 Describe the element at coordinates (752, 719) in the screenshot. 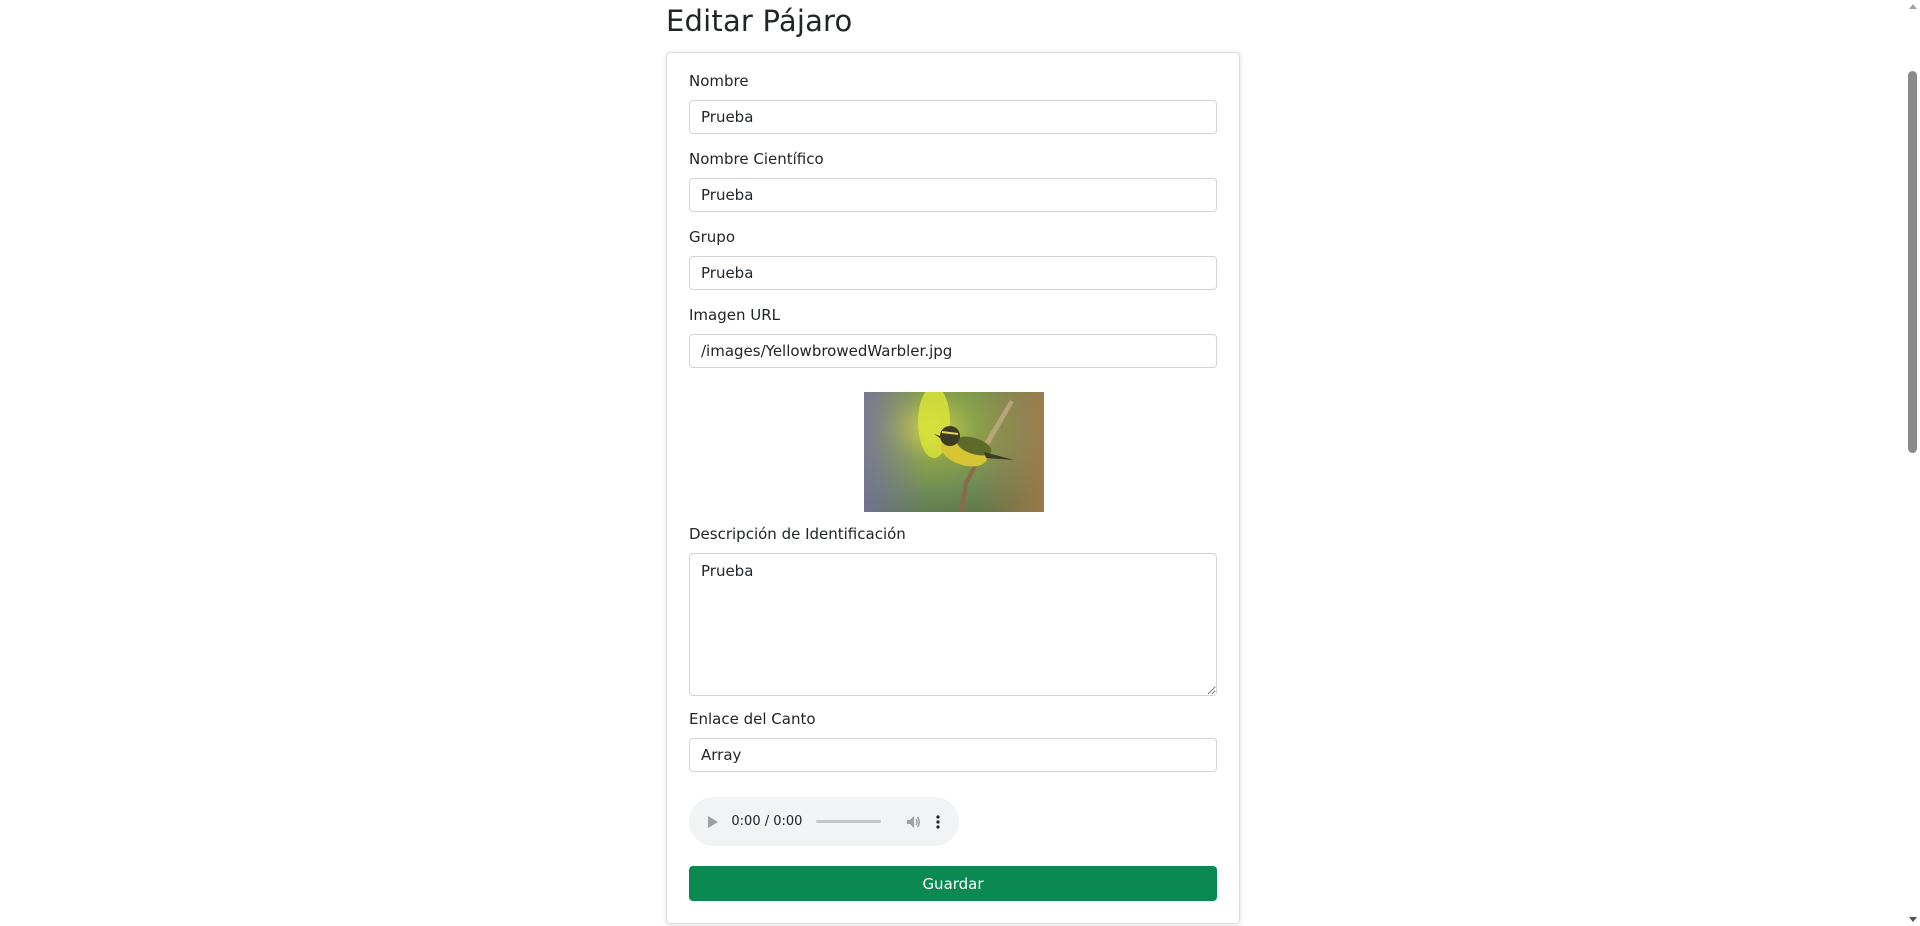

I see `enlace-canto-label: Enlace del Canto` at that location.